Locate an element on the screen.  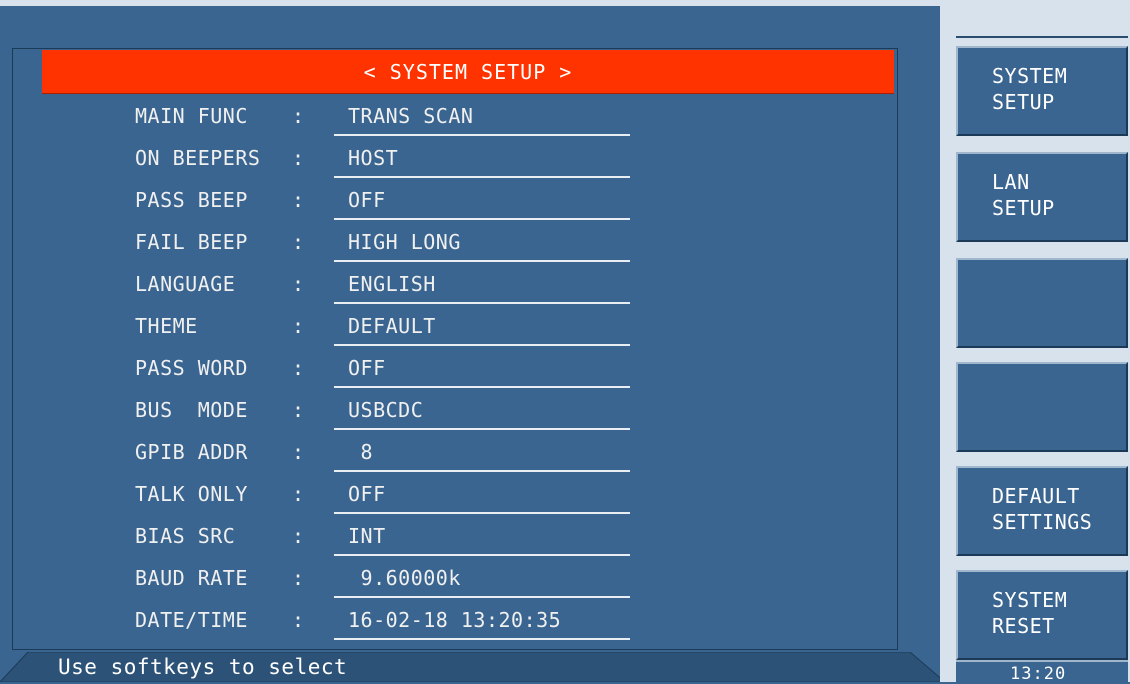
setting-value: INT is located at coordinates (367, 536).